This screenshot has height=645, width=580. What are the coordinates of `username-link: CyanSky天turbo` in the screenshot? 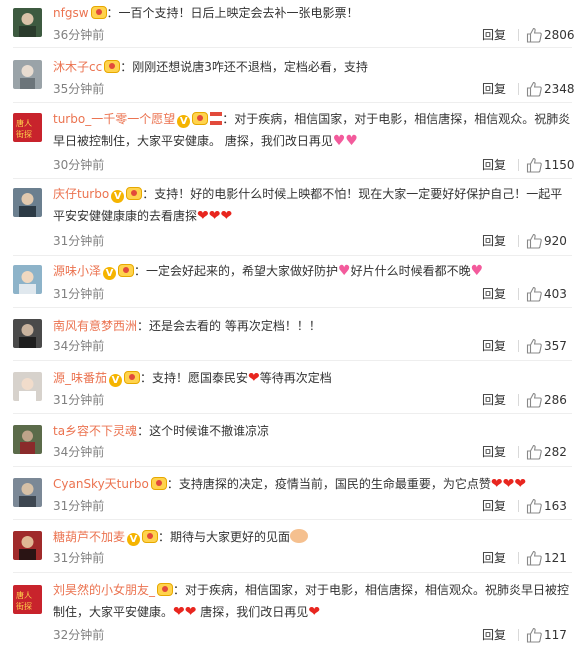 It's located at (101, 484).